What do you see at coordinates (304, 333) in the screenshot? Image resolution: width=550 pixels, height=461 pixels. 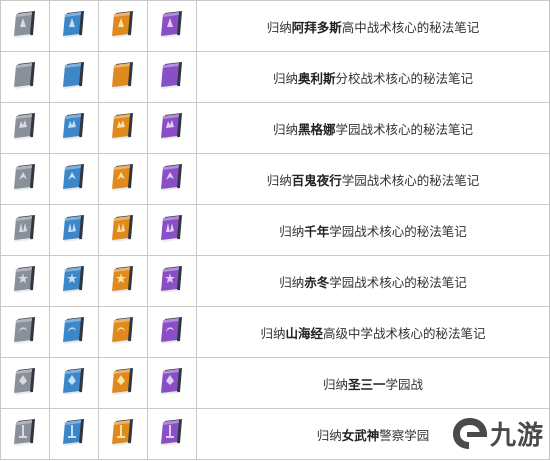 I see `school-name: 山海经` at bounding box center [304, 333].